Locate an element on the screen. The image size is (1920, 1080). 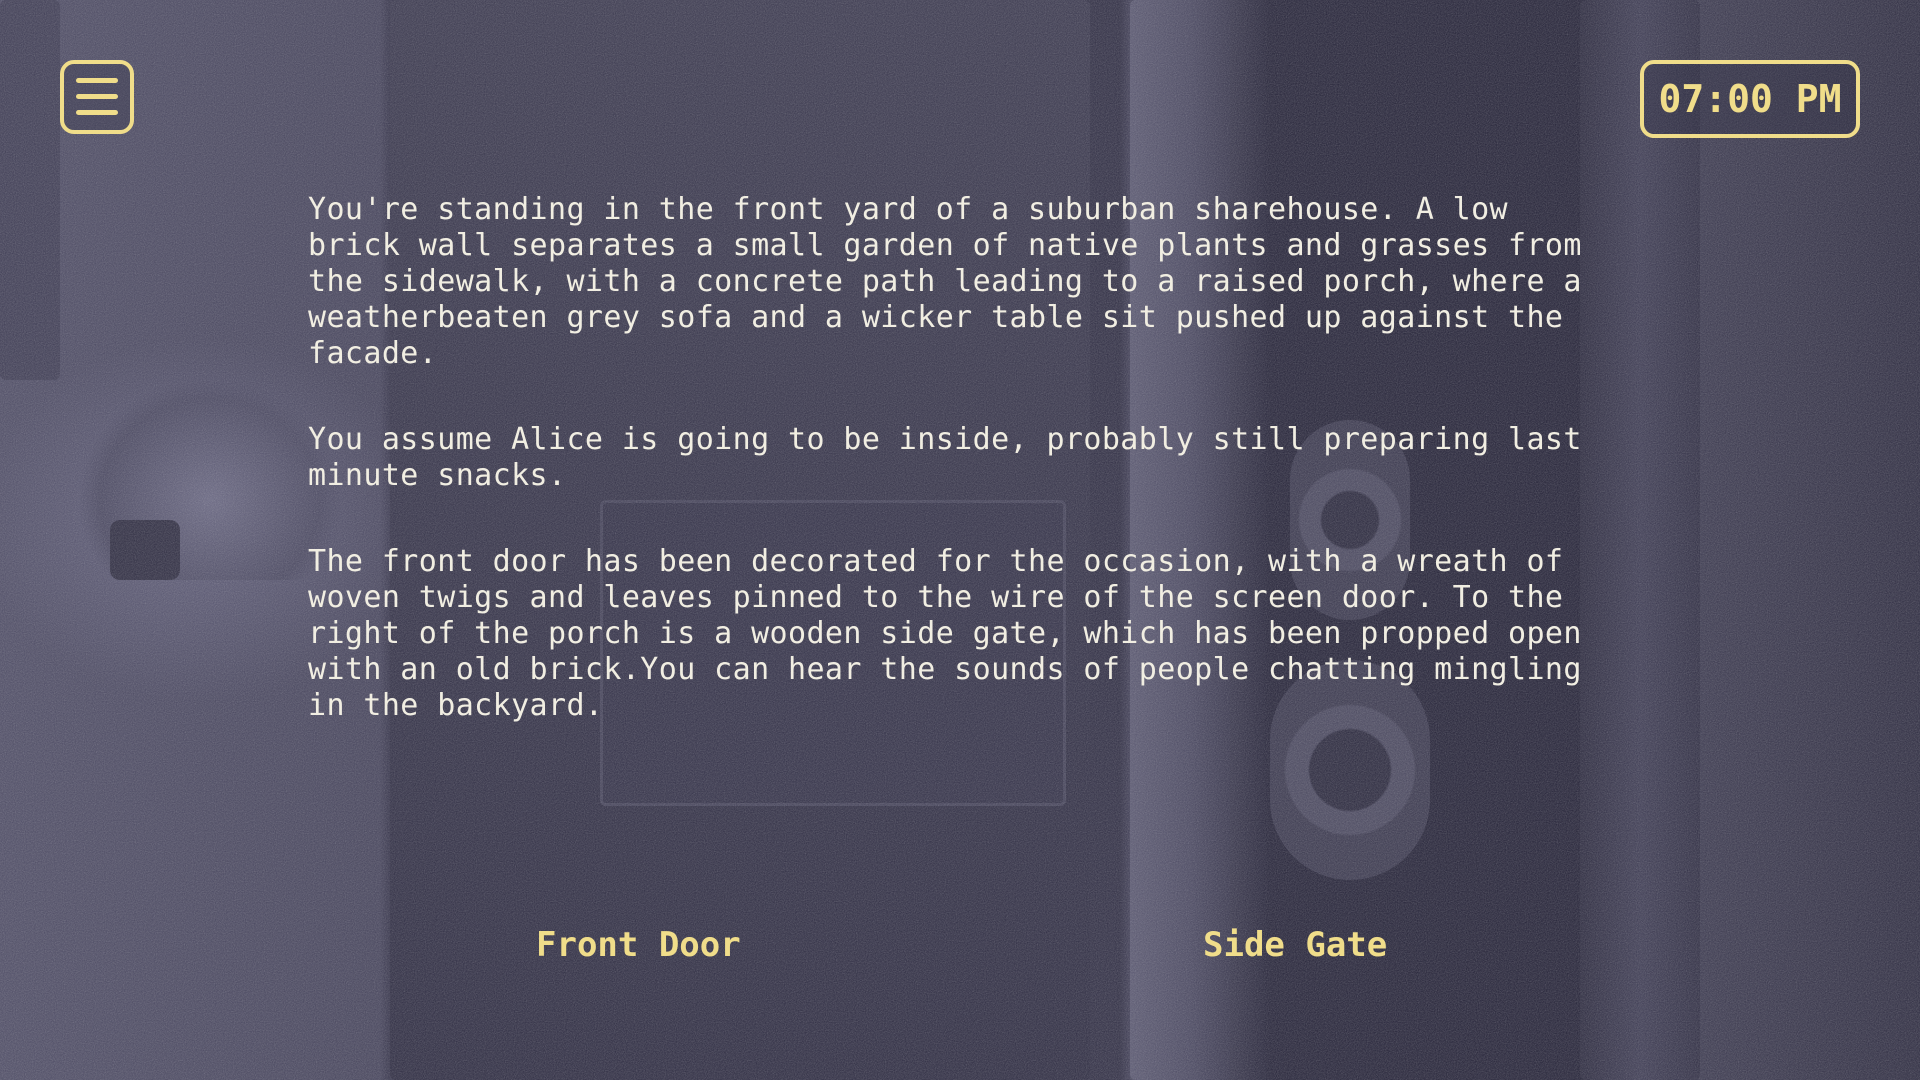
menu-button is located at coordinates (97, 97).